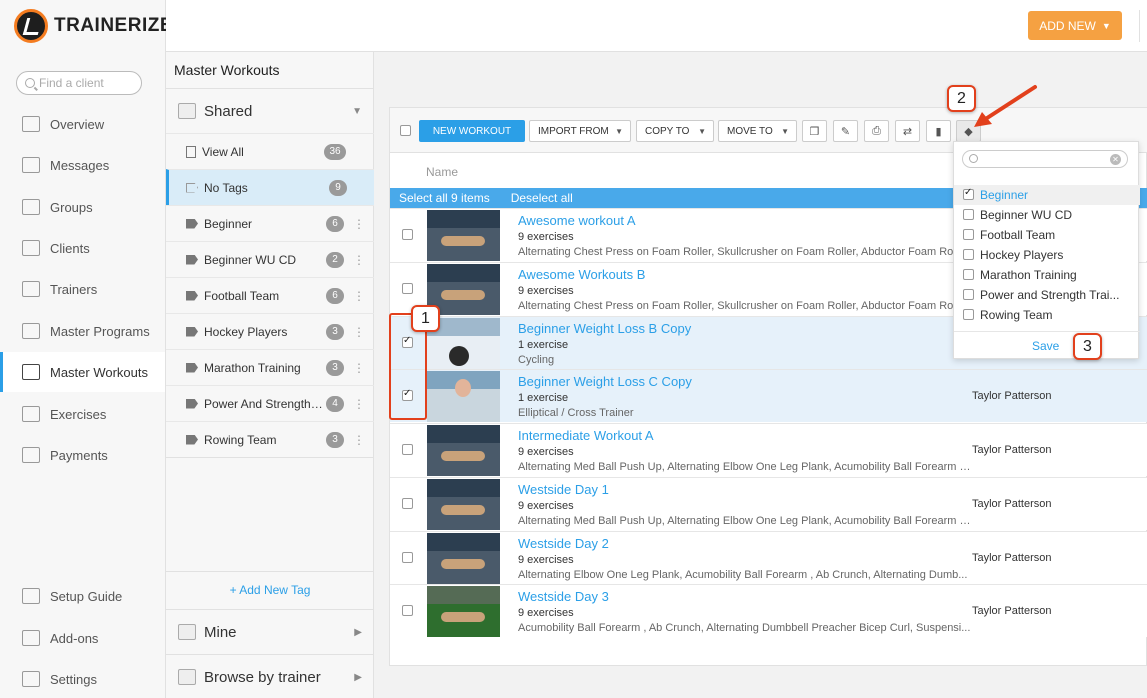 This screenshot has height=698, width=1147. I want to click on clear-icon: ✕, so click(1115, 159).